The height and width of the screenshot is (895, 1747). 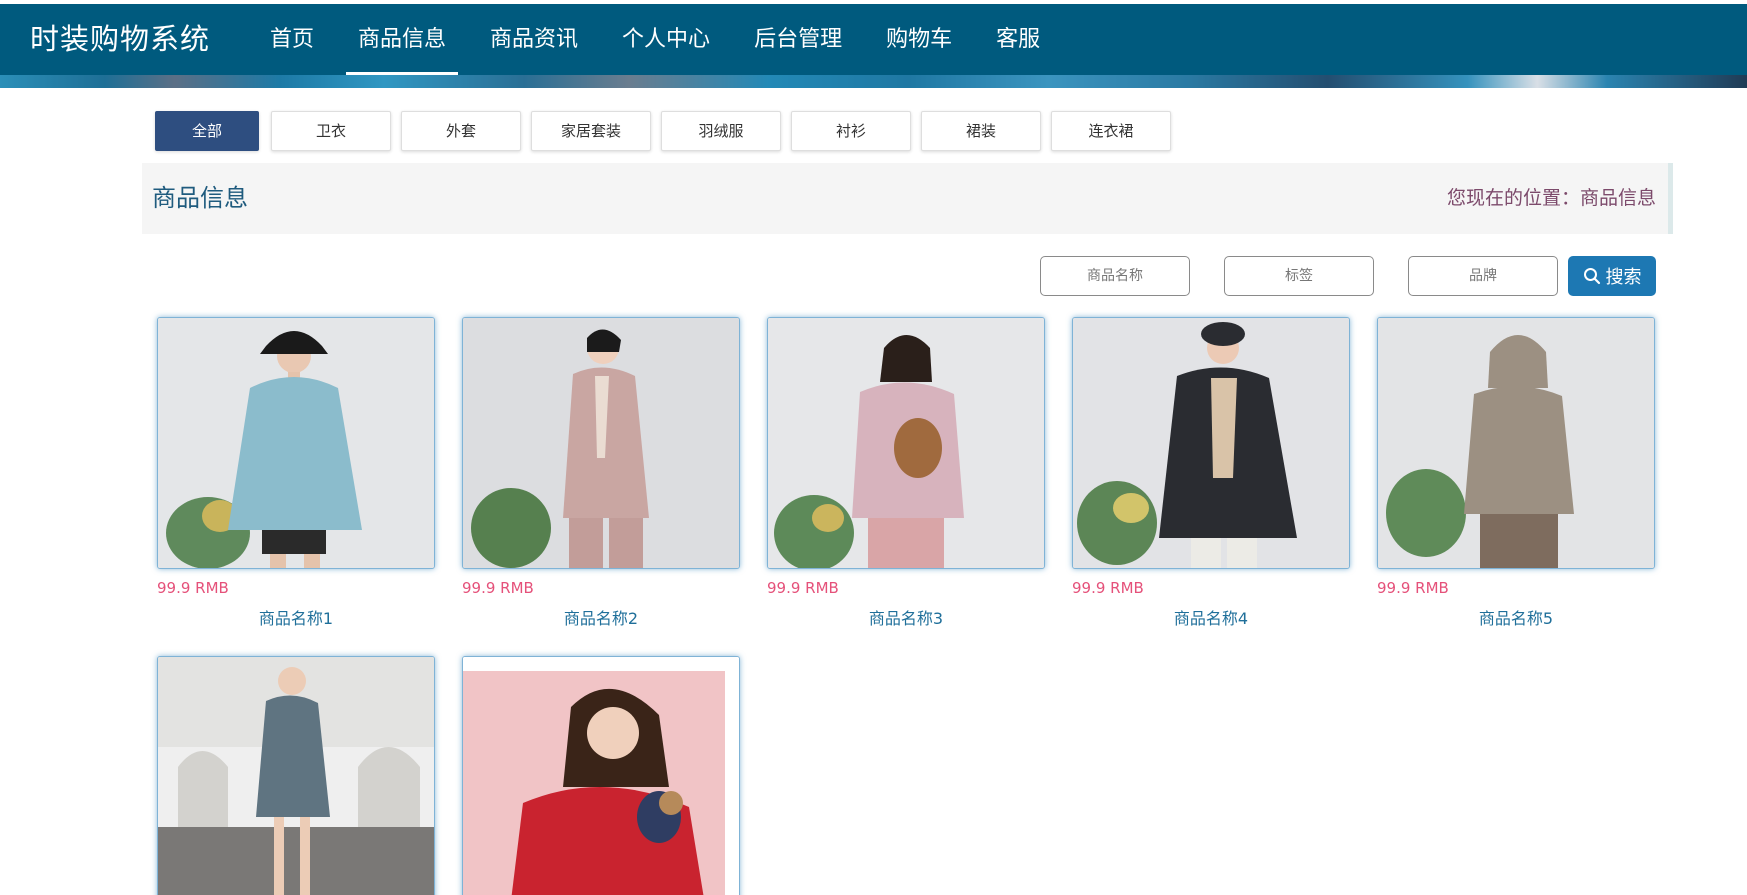 I want to click on product-name: 商品名称5, so click(x=1516, y=617).